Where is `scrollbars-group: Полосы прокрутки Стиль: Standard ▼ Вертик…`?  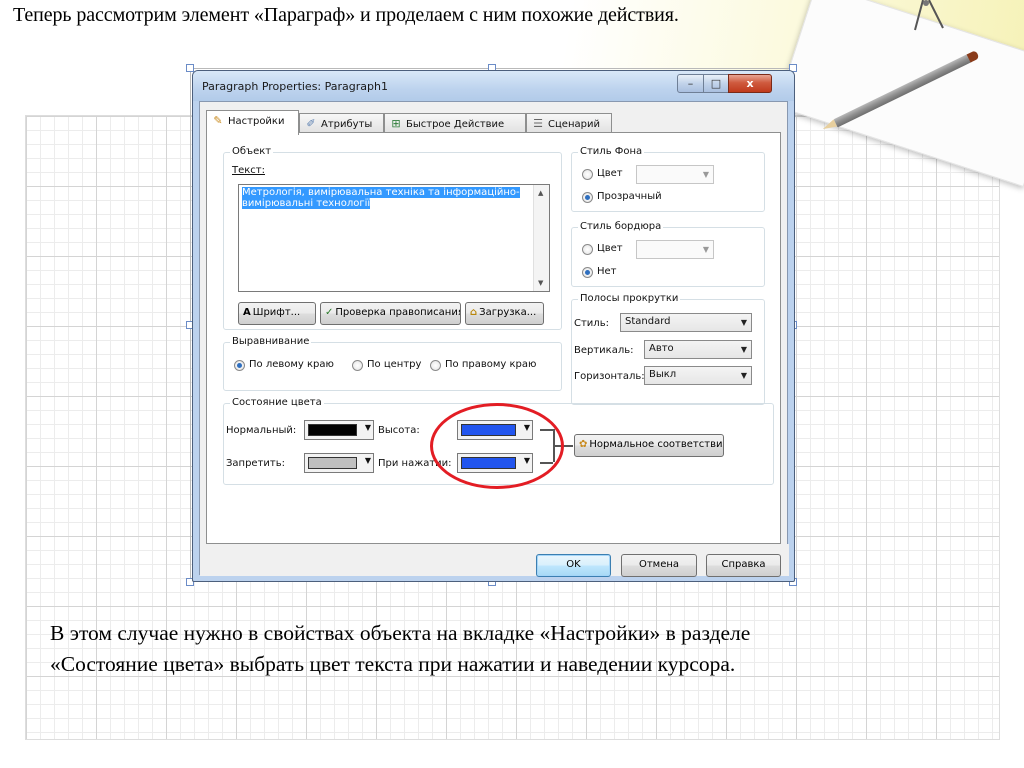
scrollbars-group: Полосы прокрутки Стиль: Standard ▼ Вертик… is located at coordinates (668, 349).